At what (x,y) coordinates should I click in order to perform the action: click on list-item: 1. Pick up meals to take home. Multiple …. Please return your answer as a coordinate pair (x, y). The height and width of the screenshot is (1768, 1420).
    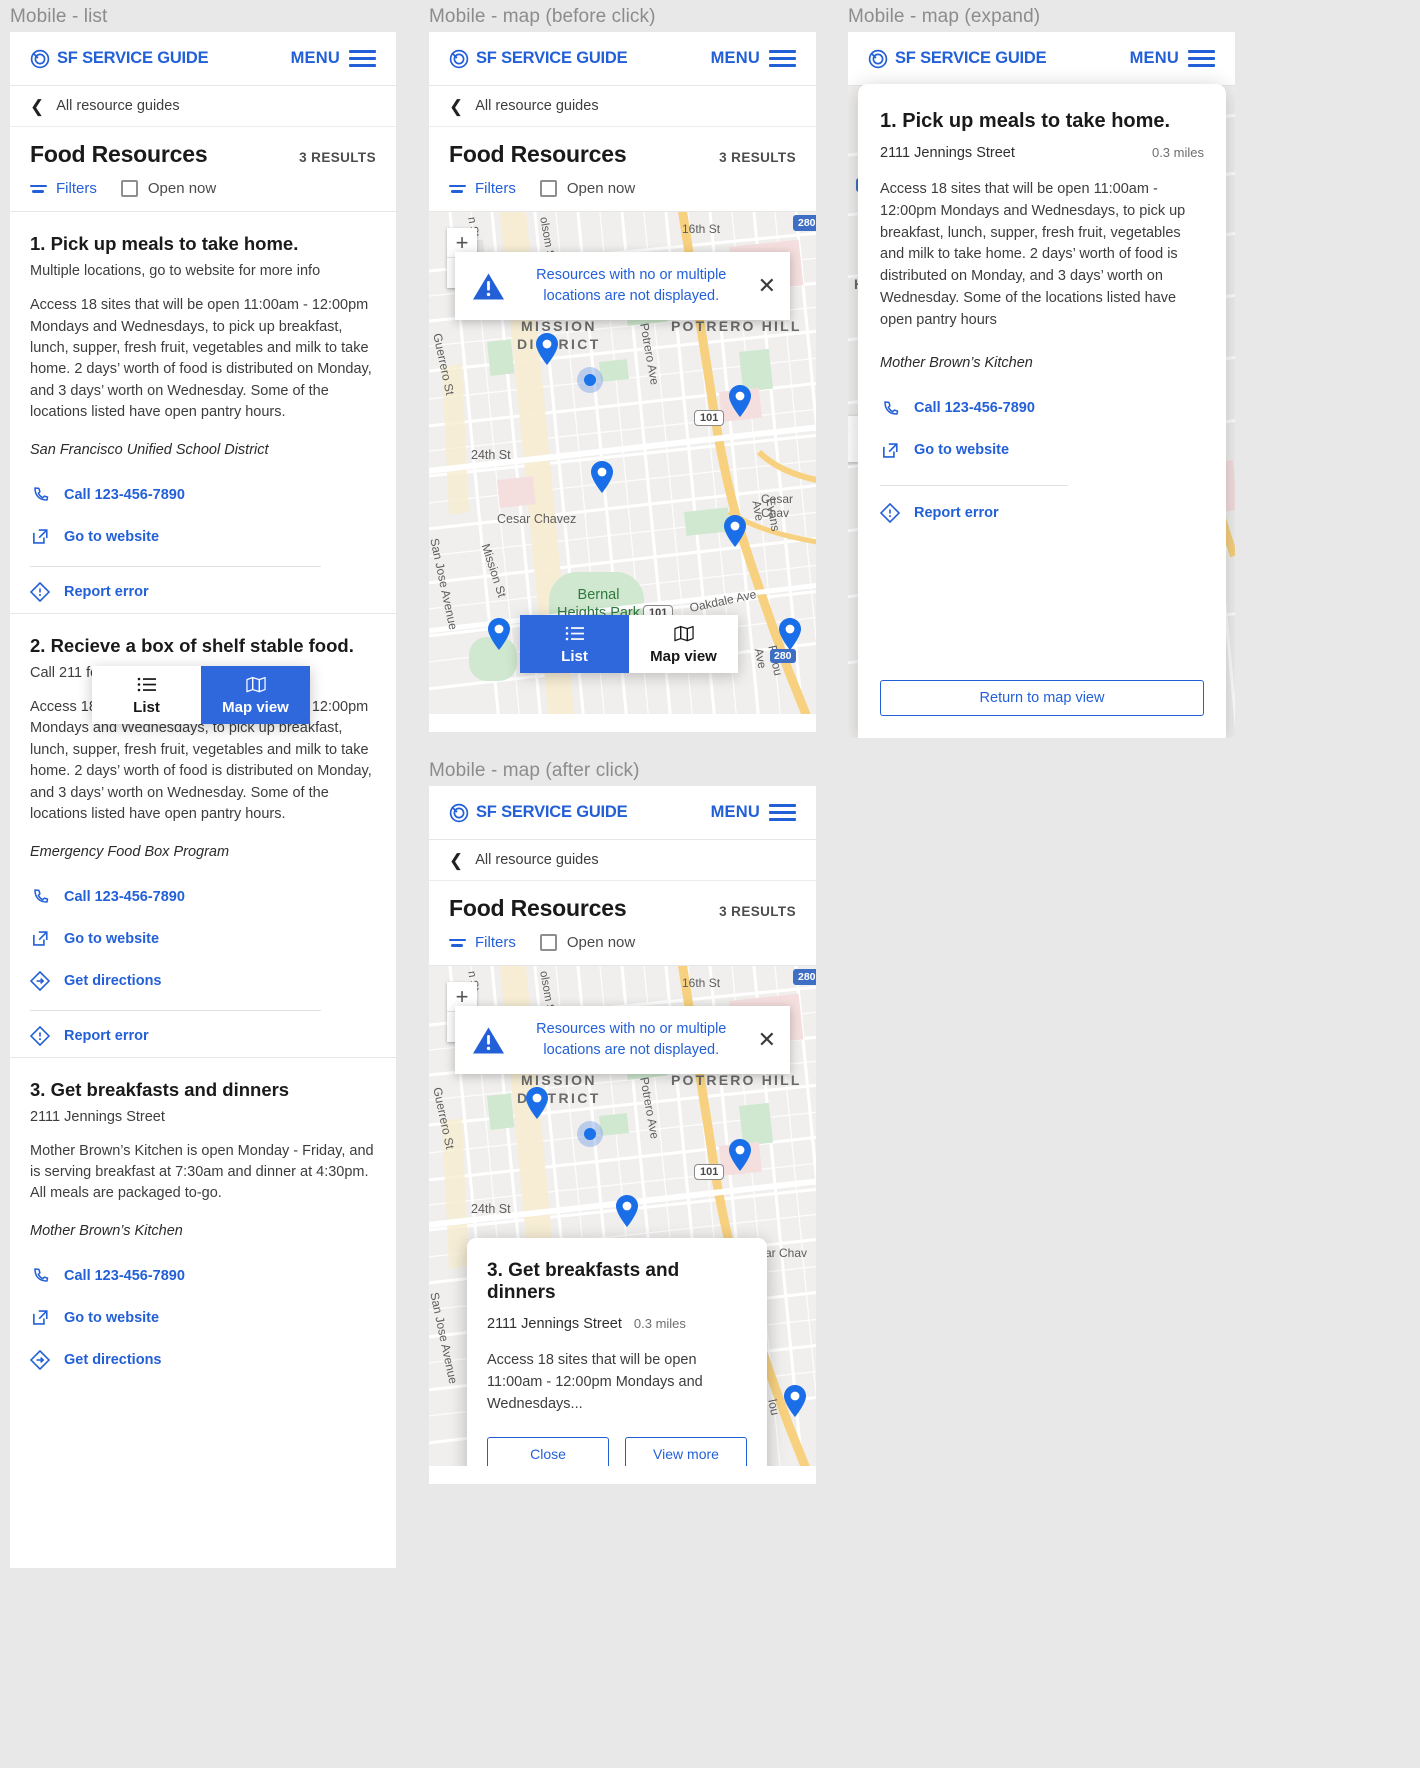
    Looking at the image, I should click on (203, 413).